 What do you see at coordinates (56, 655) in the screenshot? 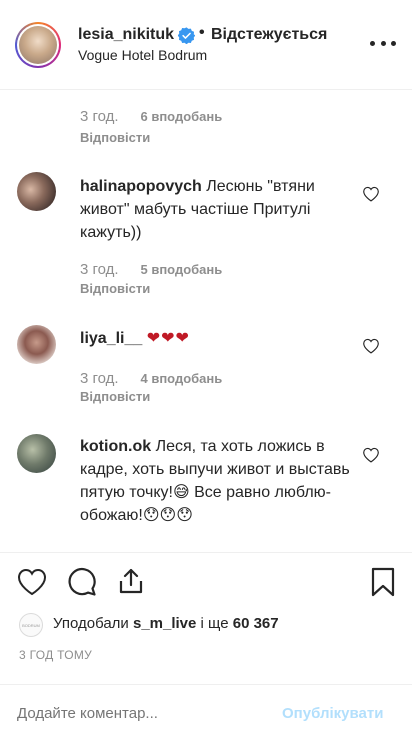
I see `post-timestamp: 3 ГОД ТОМУ` at bounding box center [56, 655].